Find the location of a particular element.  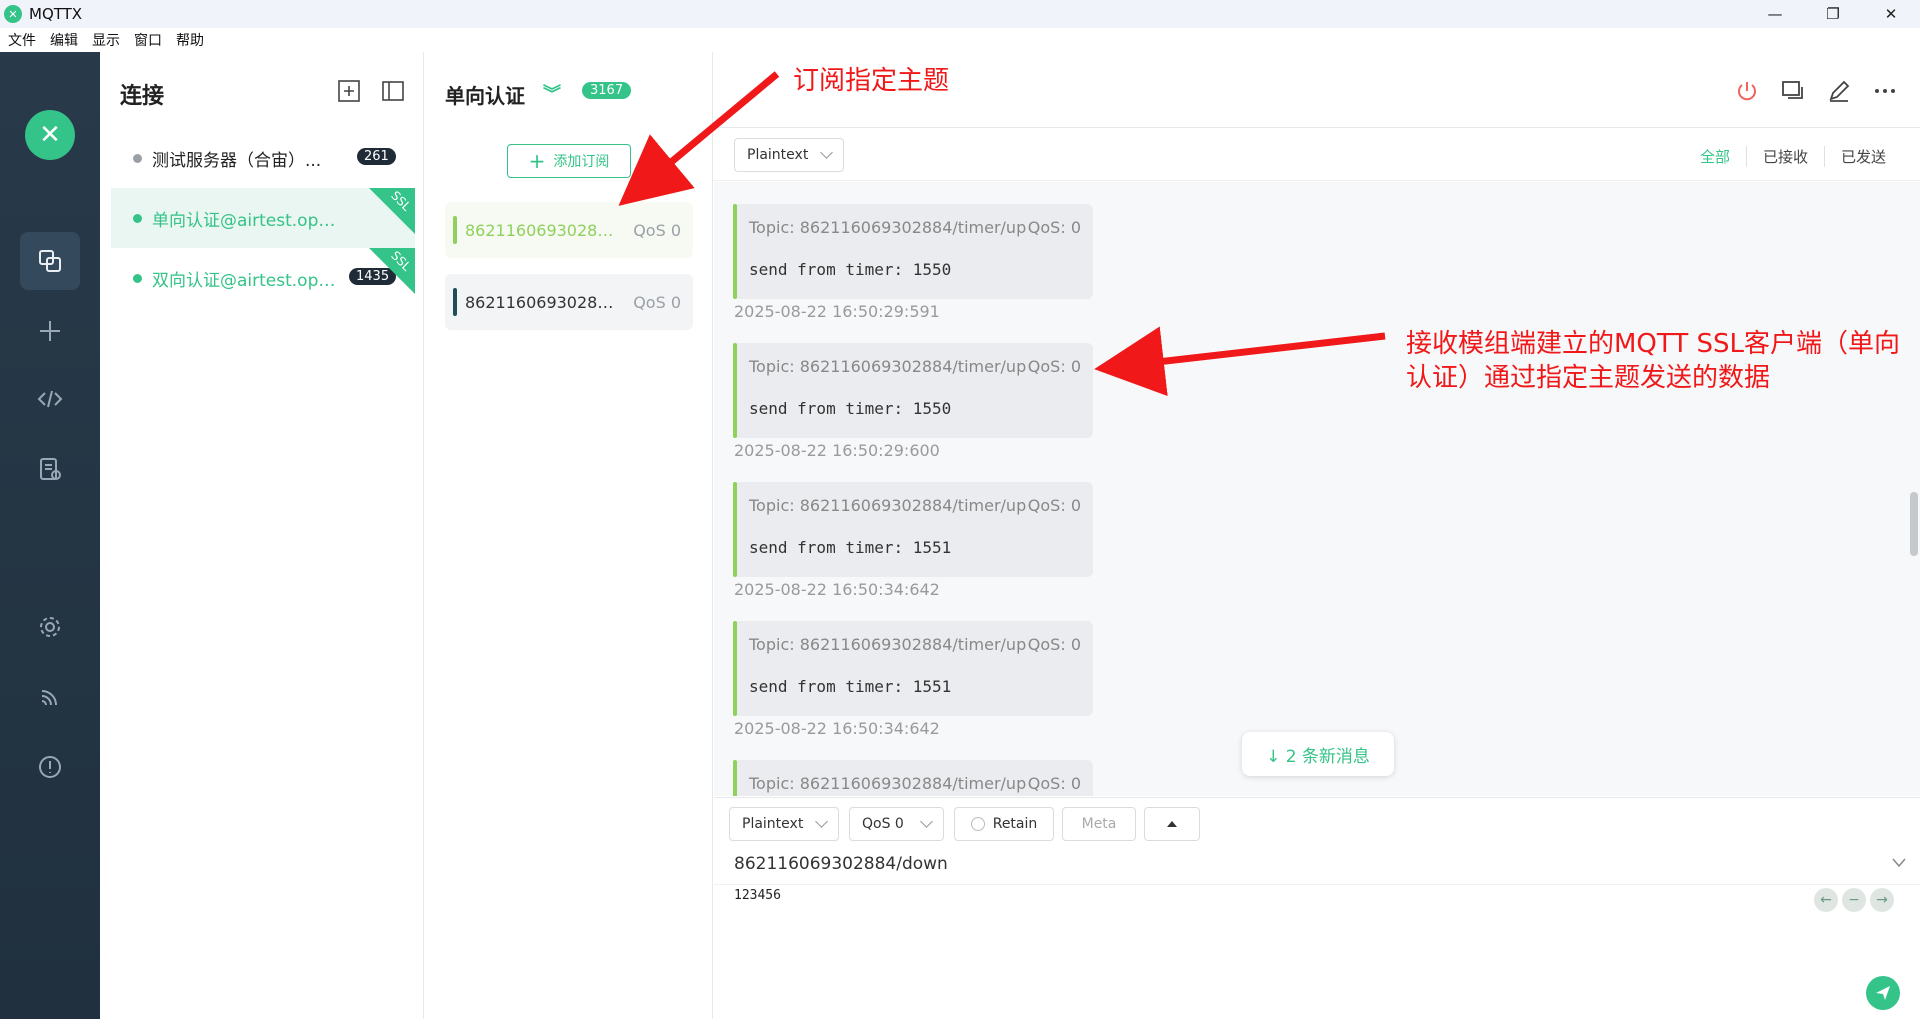

title-bar: ✕ MQTTX — ❐ ✕ is located at coordinates (960, 14).